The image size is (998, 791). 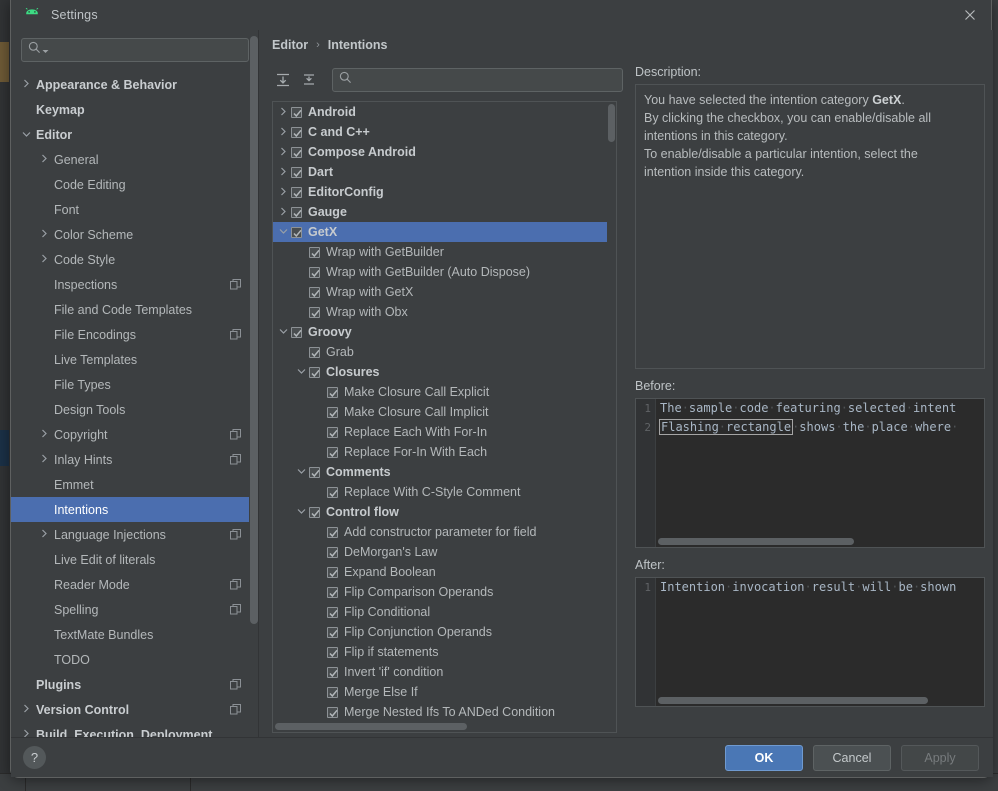 What do you see at coordinates (444, 152) in the screenshot?
I see `intention-tree-row: Compose Android` at bounding box center [444, 152].